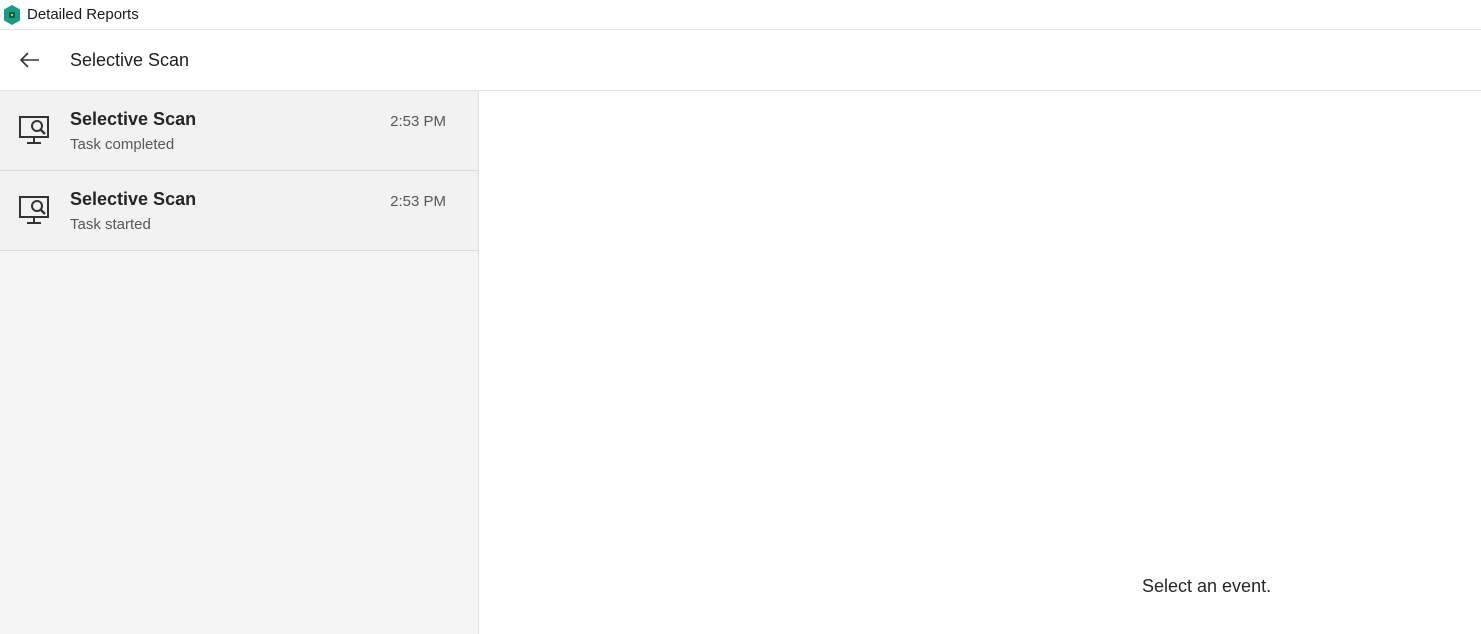 The width and height of the screenshot is (1481, 634). I want to click on window-title: Detailed Reports, so click(83, 14).